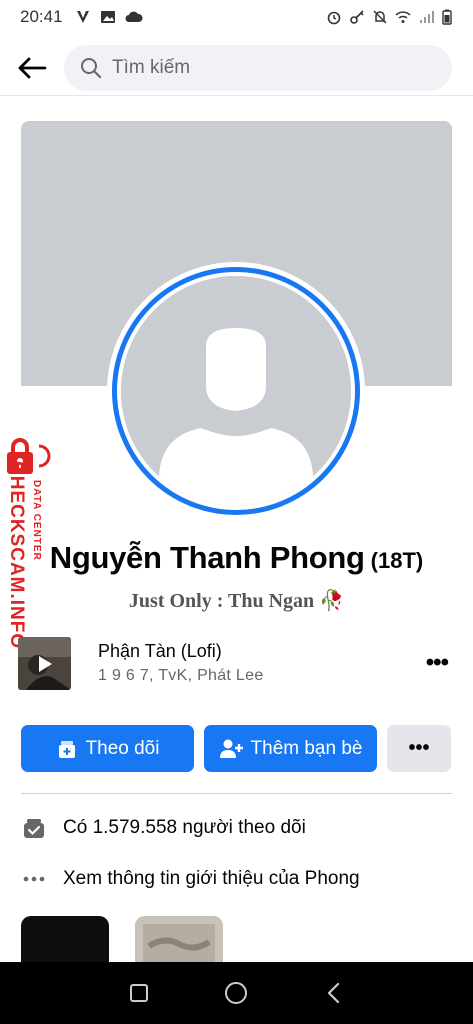 This screenshot has height=1024, width=473. I want to click on music-thumbnail, so click(44, 663).